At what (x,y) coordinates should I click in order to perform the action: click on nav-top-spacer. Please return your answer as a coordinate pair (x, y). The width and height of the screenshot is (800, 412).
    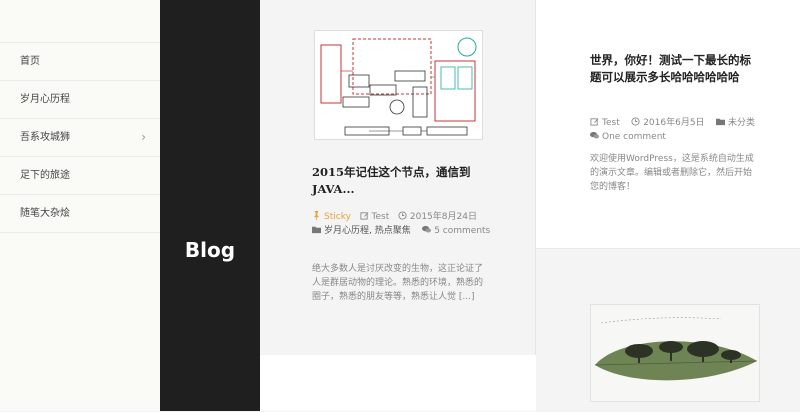
    Looking at the image, I should click on (80, 21).